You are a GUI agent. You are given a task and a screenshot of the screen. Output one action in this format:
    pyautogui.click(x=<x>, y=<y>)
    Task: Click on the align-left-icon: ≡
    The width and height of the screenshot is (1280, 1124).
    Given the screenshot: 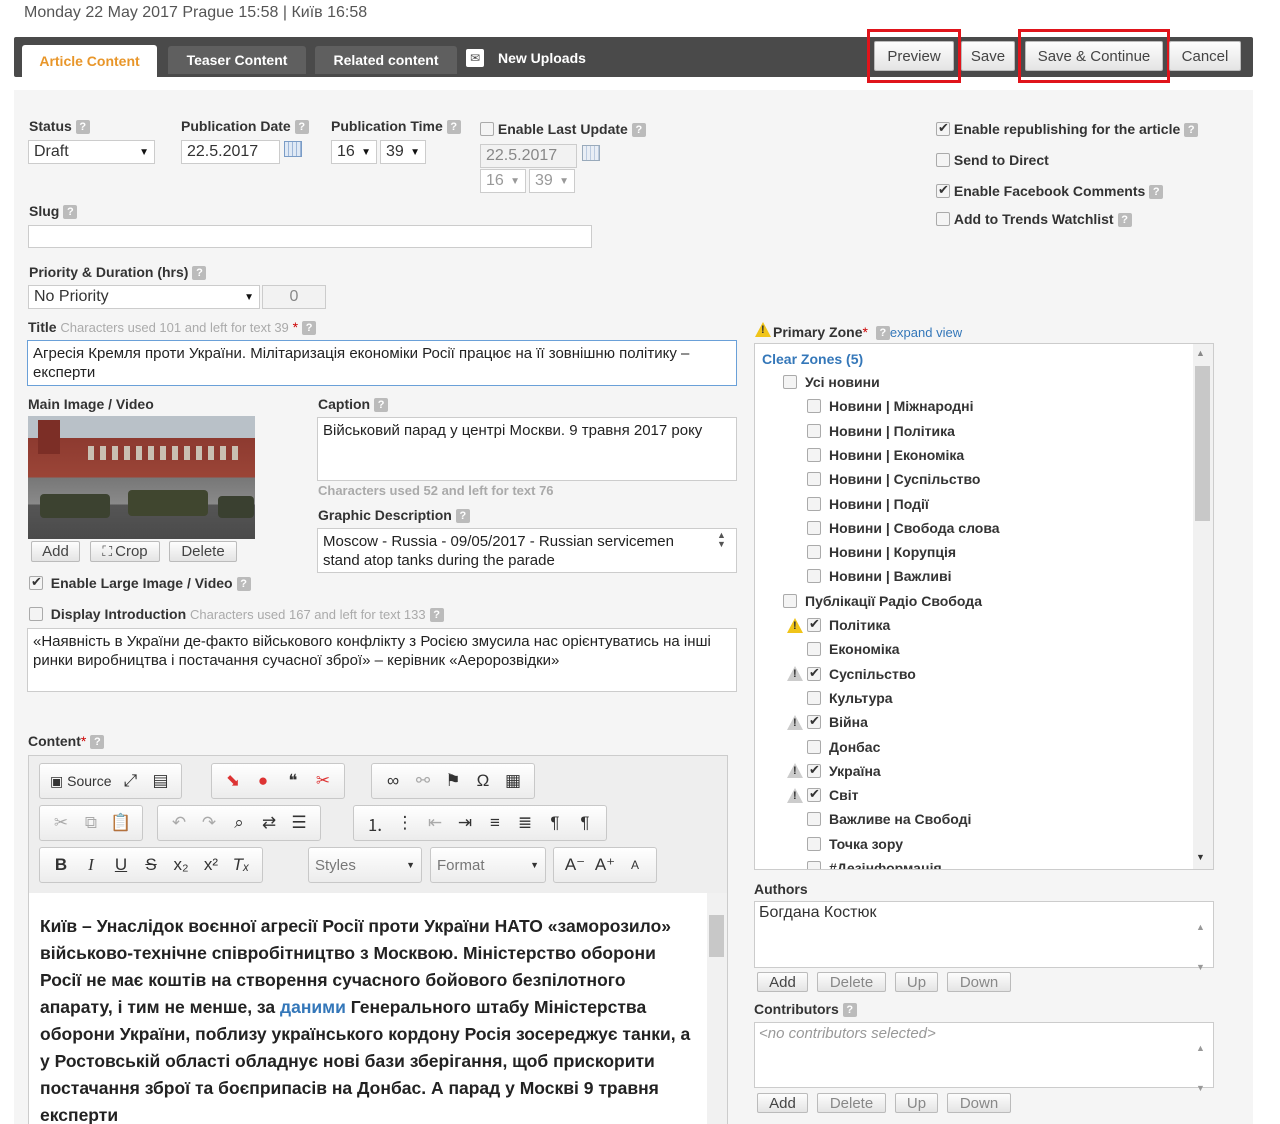 What is the action you would take?
    pyautogui.click(x=495, y=823)
    